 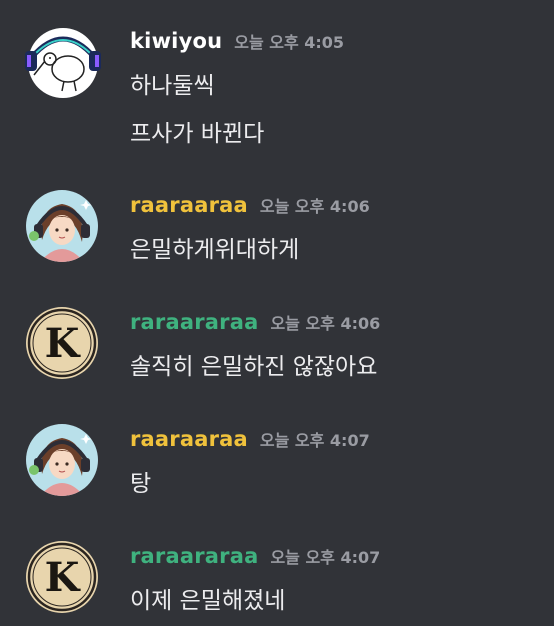 I want to click on message-header: raaraaraa 오늘 오후 4:07, so click(x=250, y=441).